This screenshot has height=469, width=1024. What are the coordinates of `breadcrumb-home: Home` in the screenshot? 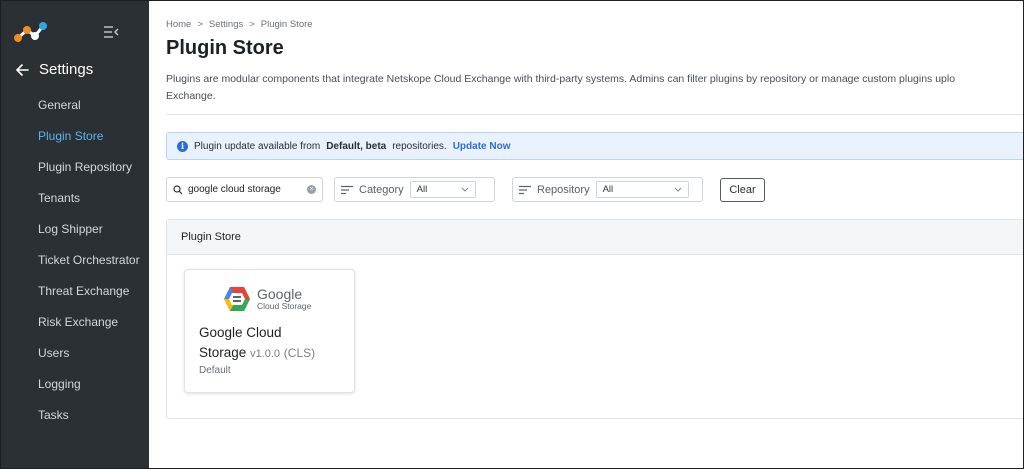 It's located at (178, 24).